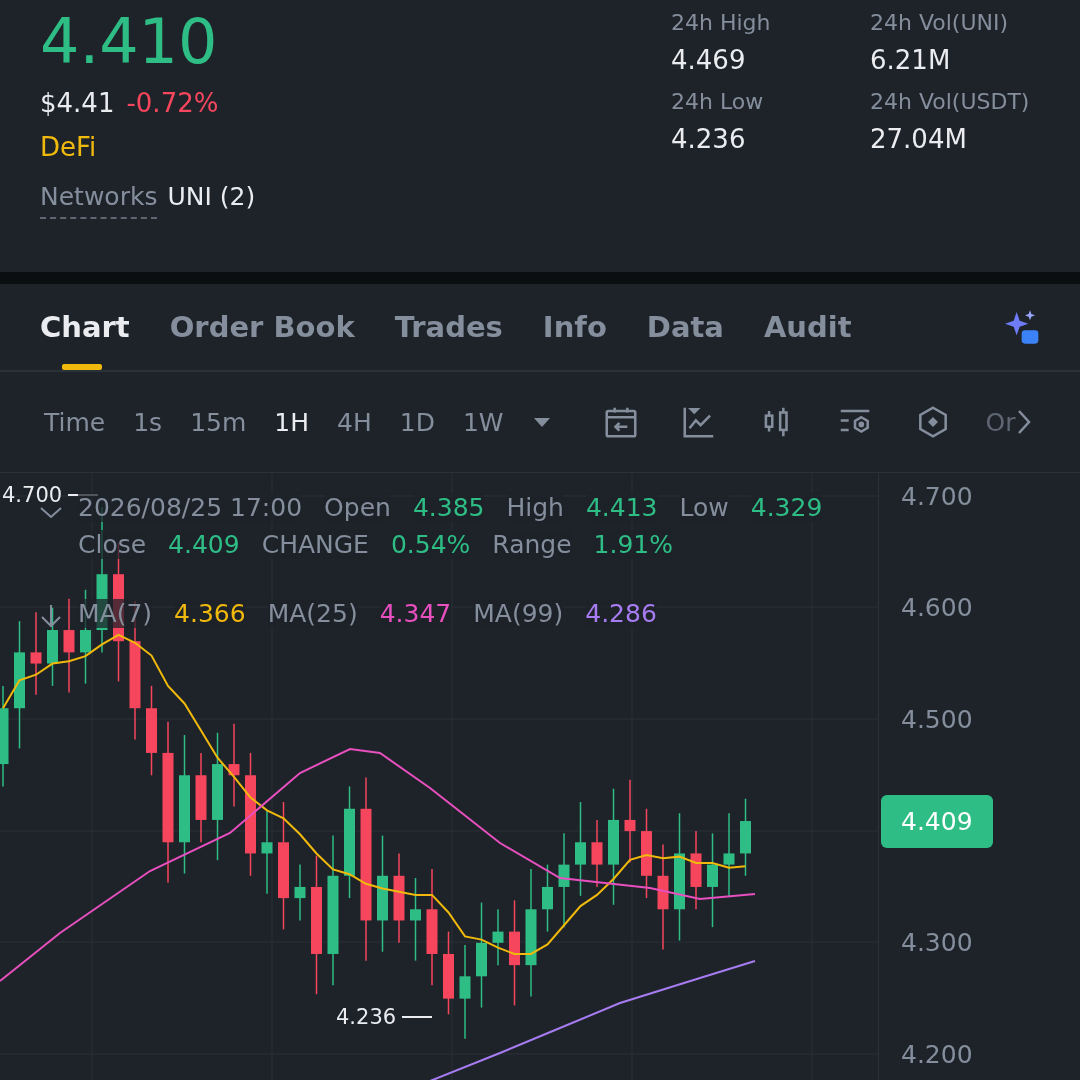  Describe the element at coordinates (633, 544) in the screenshot. I see `ohlc-value: 1.91%` at that location.